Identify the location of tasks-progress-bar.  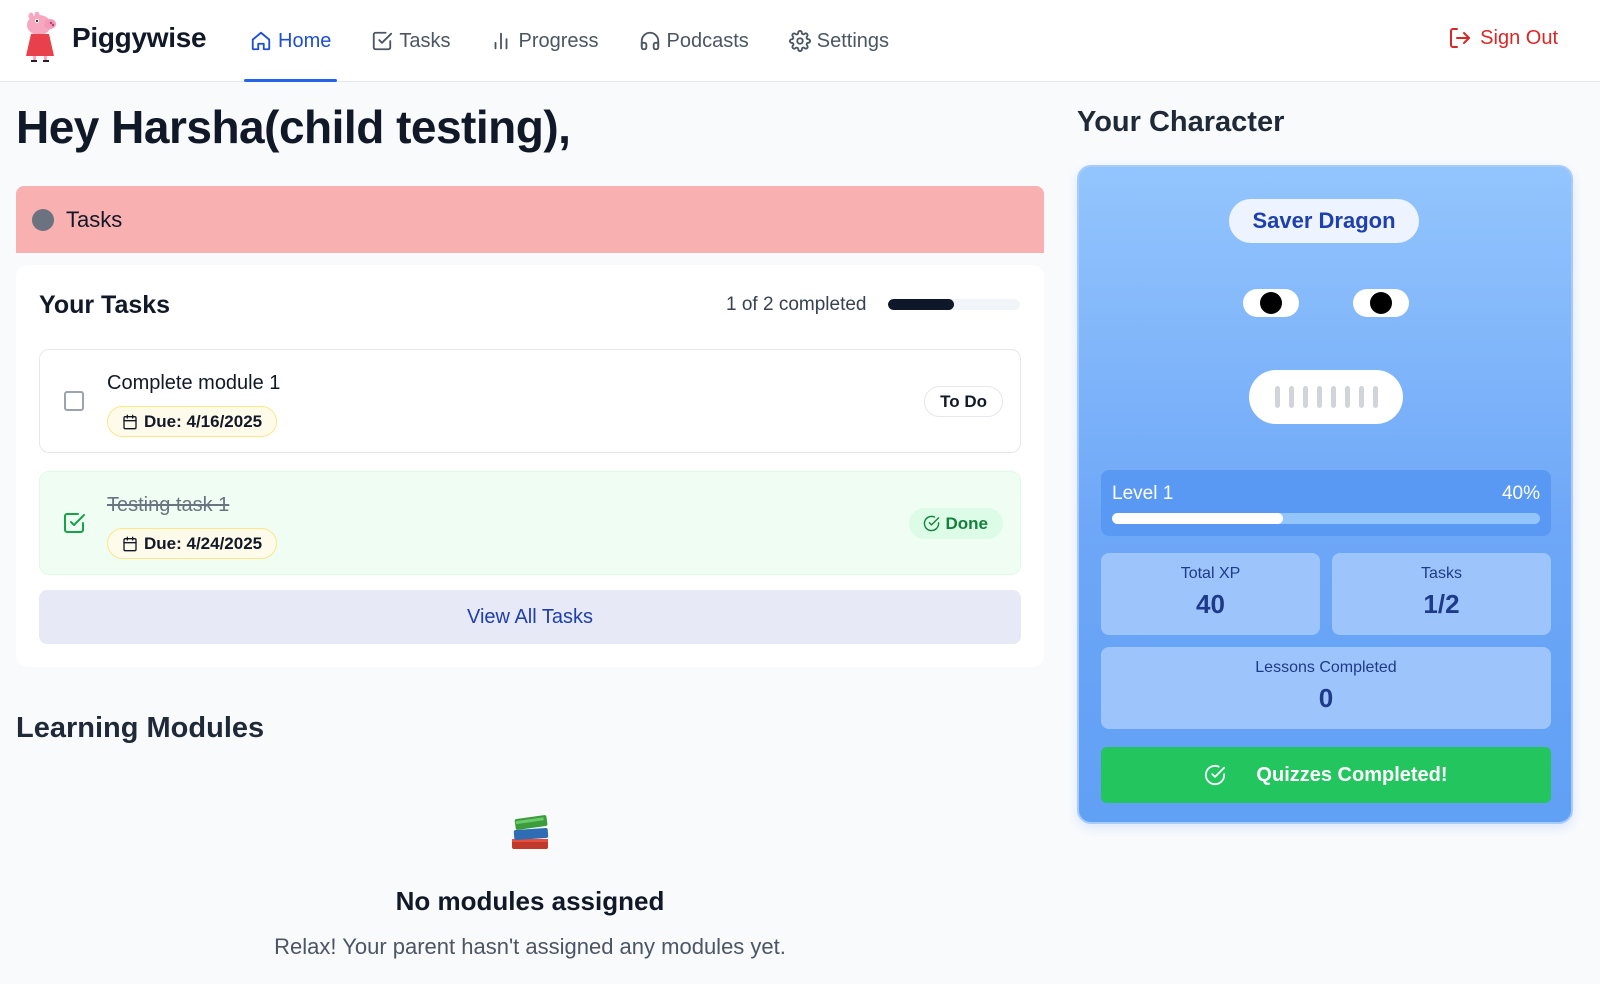
(954, 304).